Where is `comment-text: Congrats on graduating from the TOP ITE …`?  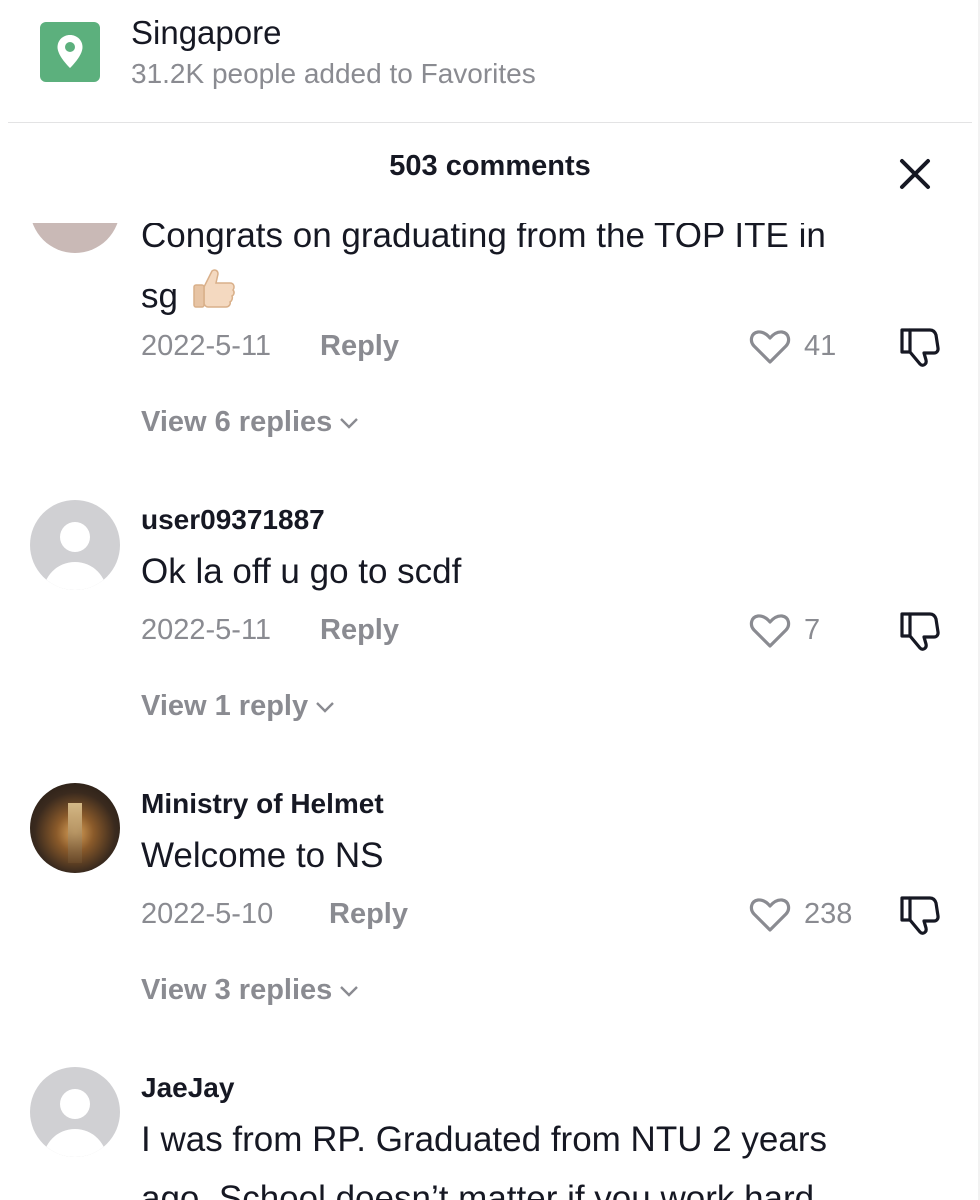 comment-text: Congrats on graduating from the TOP ITE … is located at coordinates (531, 277).